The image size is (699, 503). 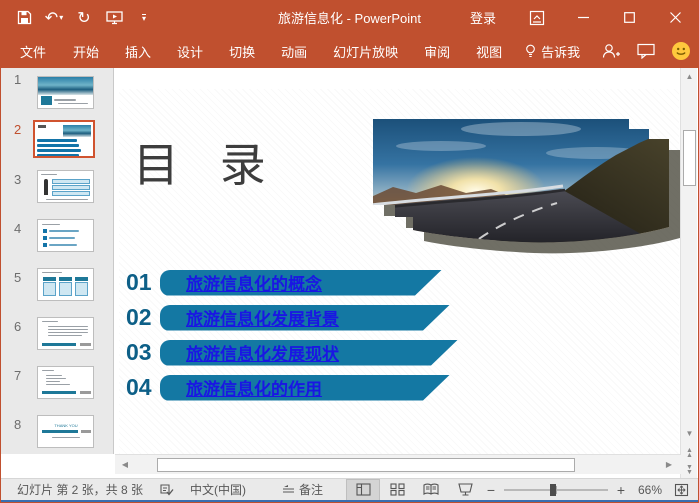 I want to click on toc-number: 01, so click(x=139, y=282).